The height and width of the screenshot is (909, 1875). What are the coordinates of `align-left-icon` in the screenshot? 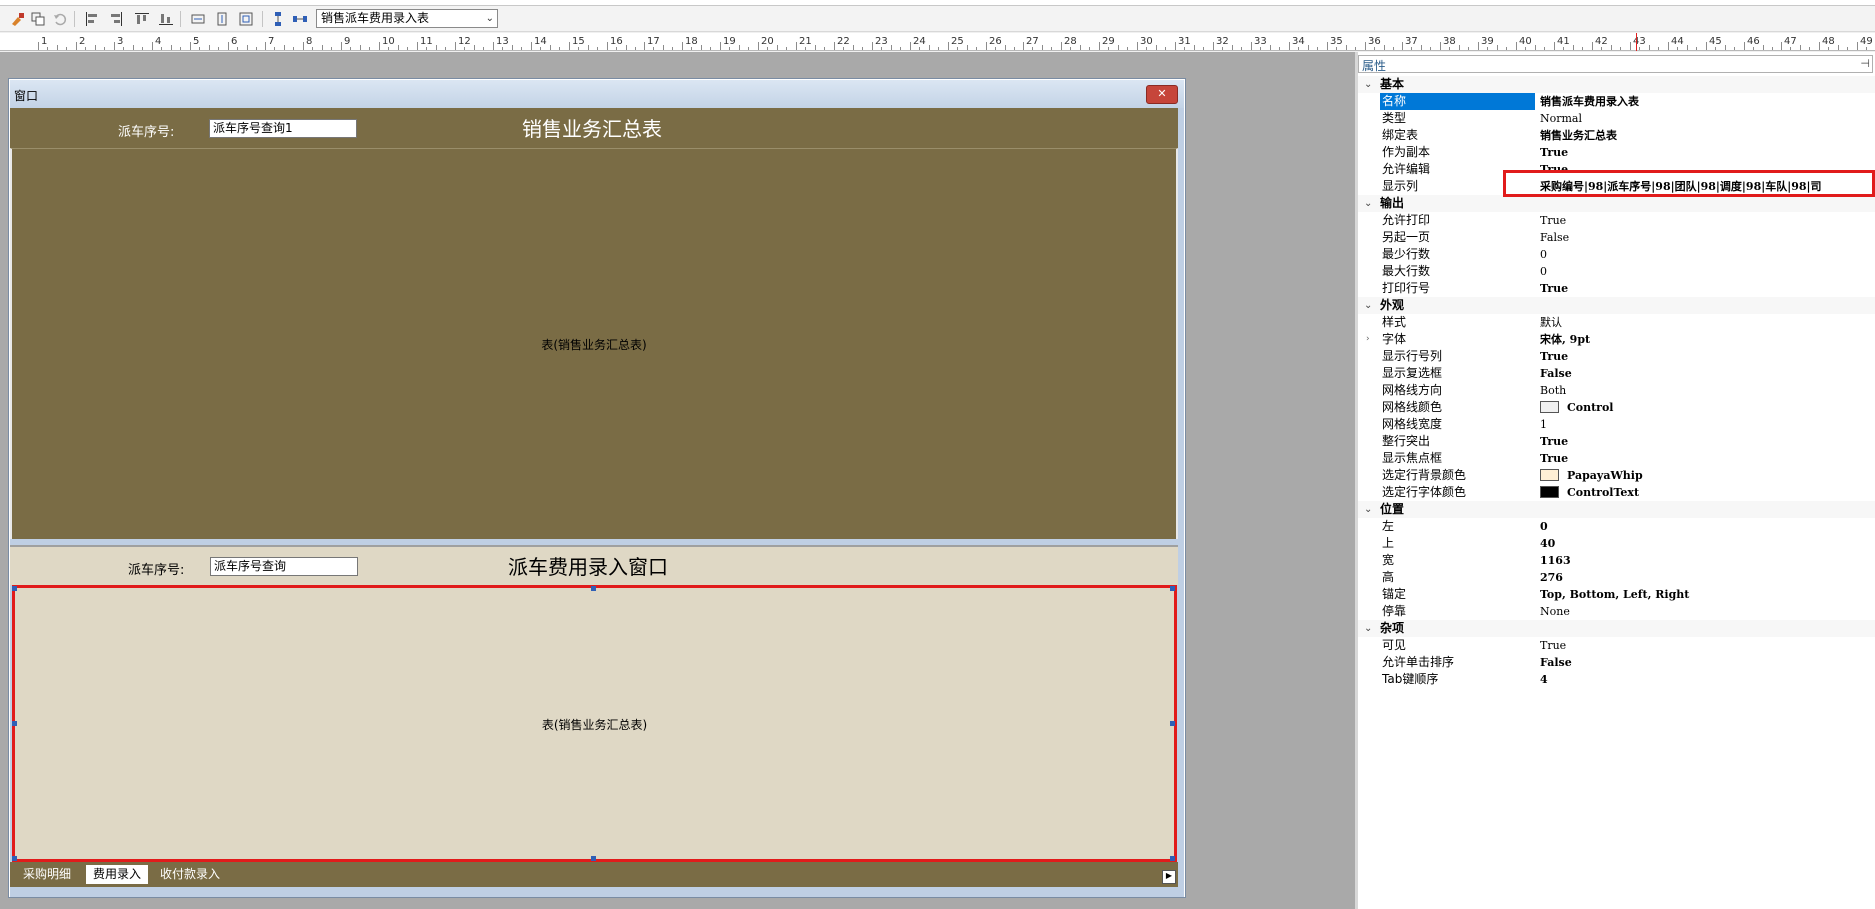 It's located at (92, 19).